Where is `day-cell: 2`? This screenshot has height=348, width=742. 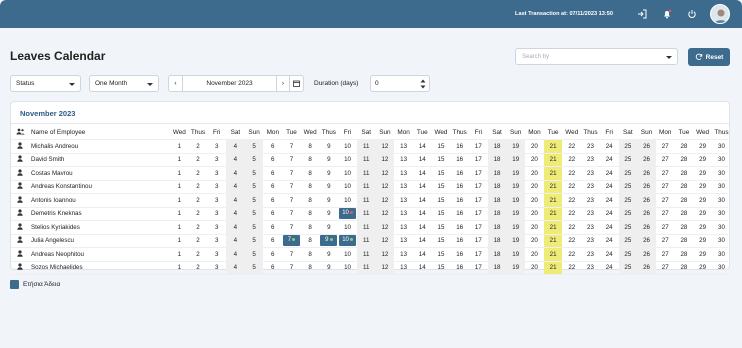
day-cell: 2 is located at coordinates (198, 214).